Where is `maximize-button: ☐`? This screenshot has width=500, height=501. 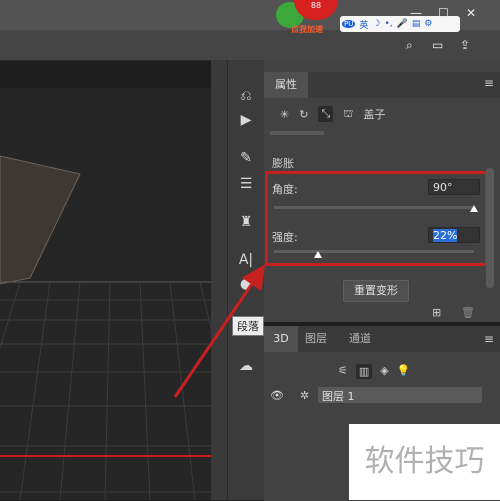
maximize-button: ☐ is located at coordinates (443, 13).